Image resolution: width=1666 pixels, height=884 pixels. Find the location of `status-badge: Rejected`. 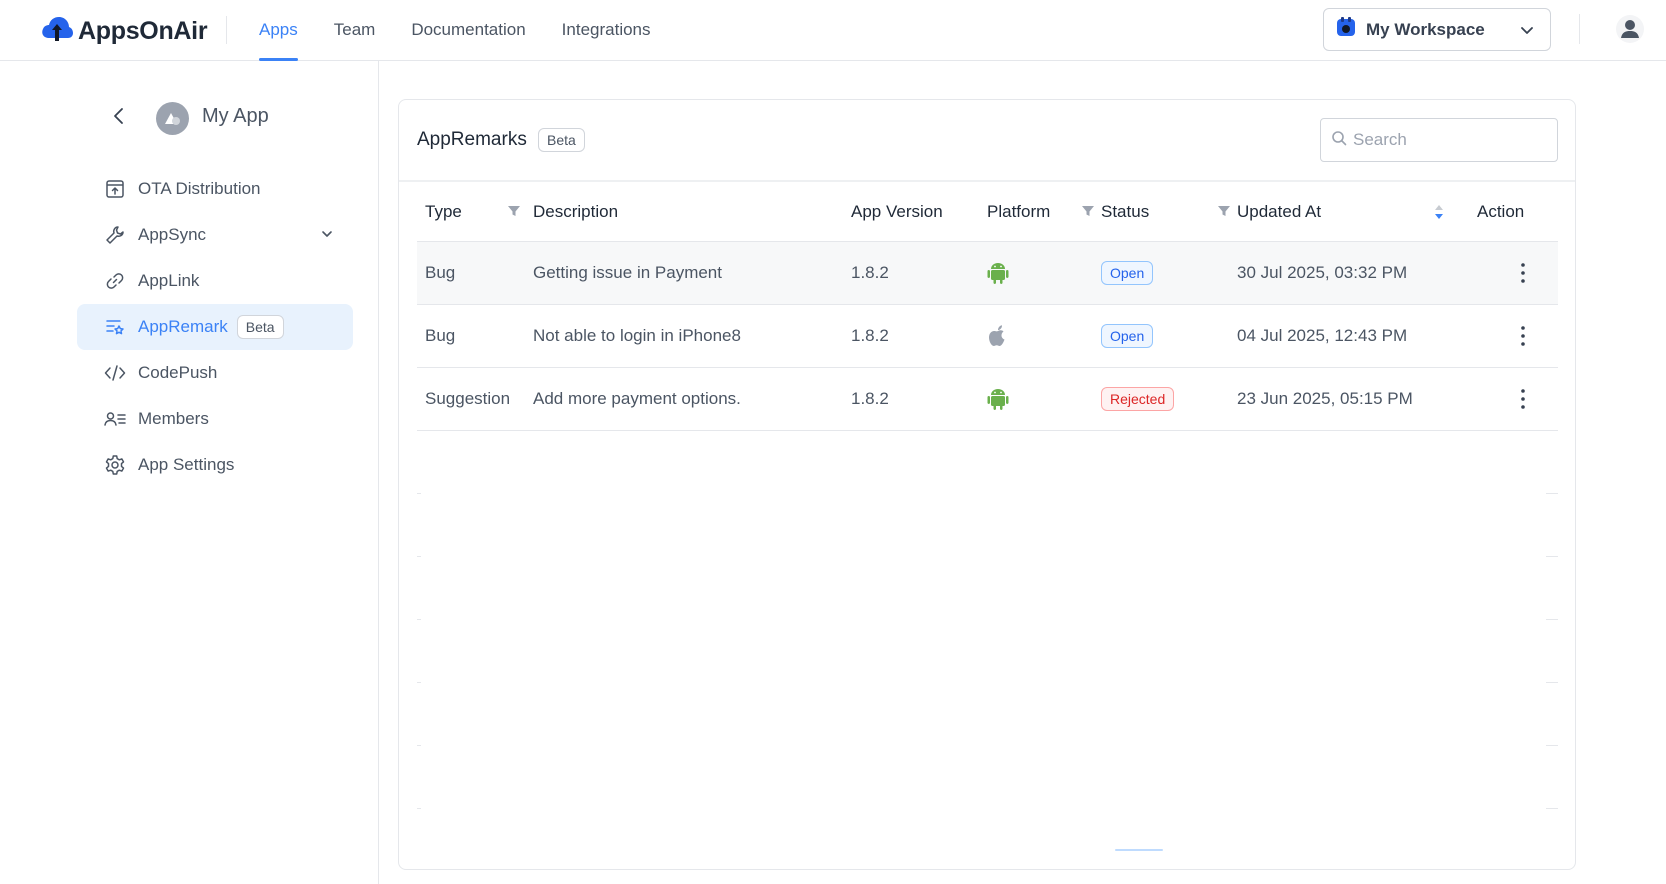

status-badge: Rejected is located at coordinates (1138, 399).